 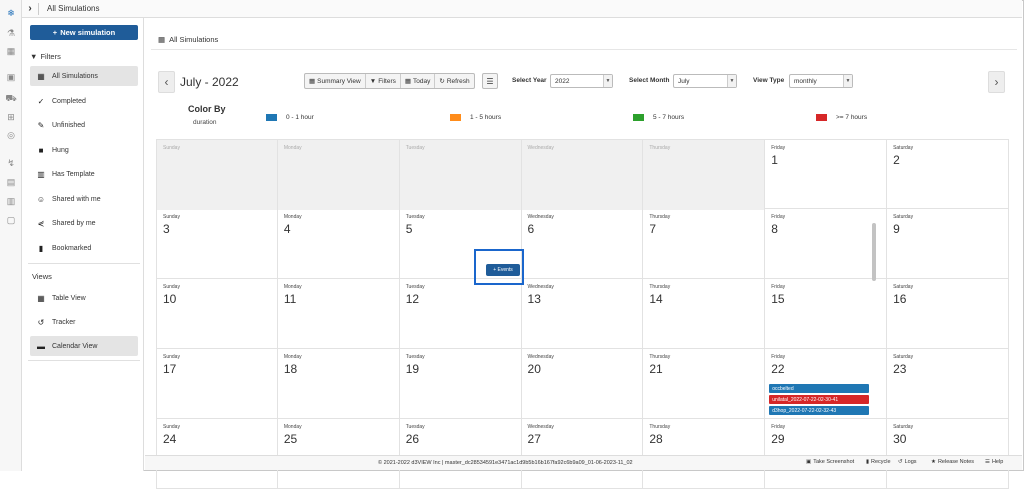 What do you see at coordinates (956, 462) in the screenshot?
I see `footer-action-label: Release Notes` at bounding box center [956, 462].